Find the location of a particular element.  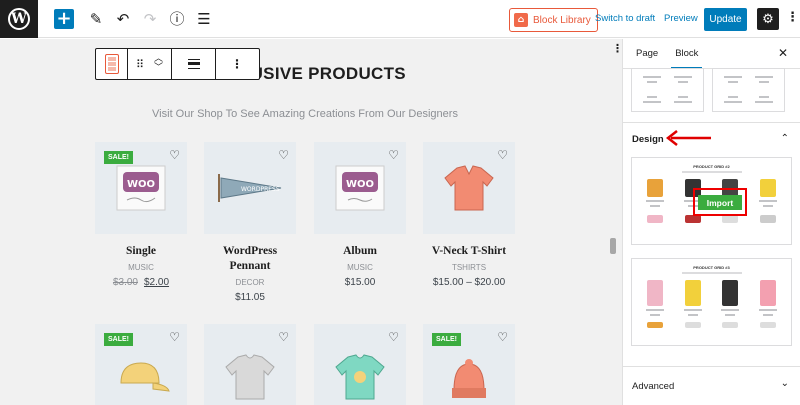

product-price: $15.00 – $20.00 is located at coordinates (469, 282).